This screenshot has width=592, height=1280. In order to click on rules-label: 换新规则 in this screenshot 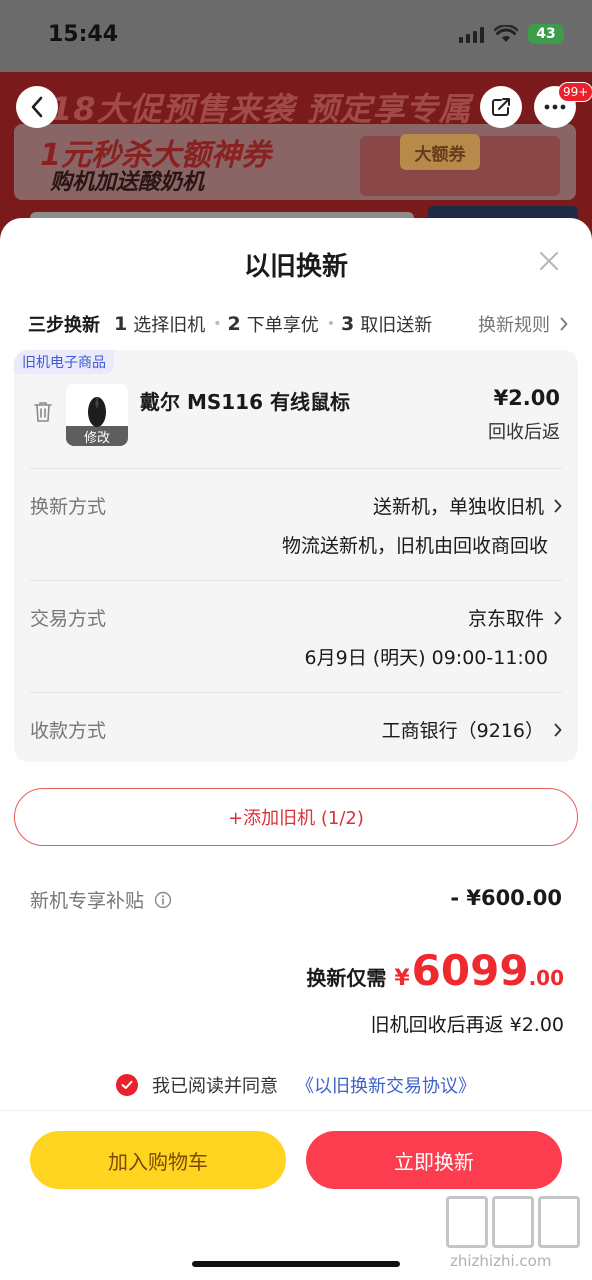, I will do `click(514, 325)`.